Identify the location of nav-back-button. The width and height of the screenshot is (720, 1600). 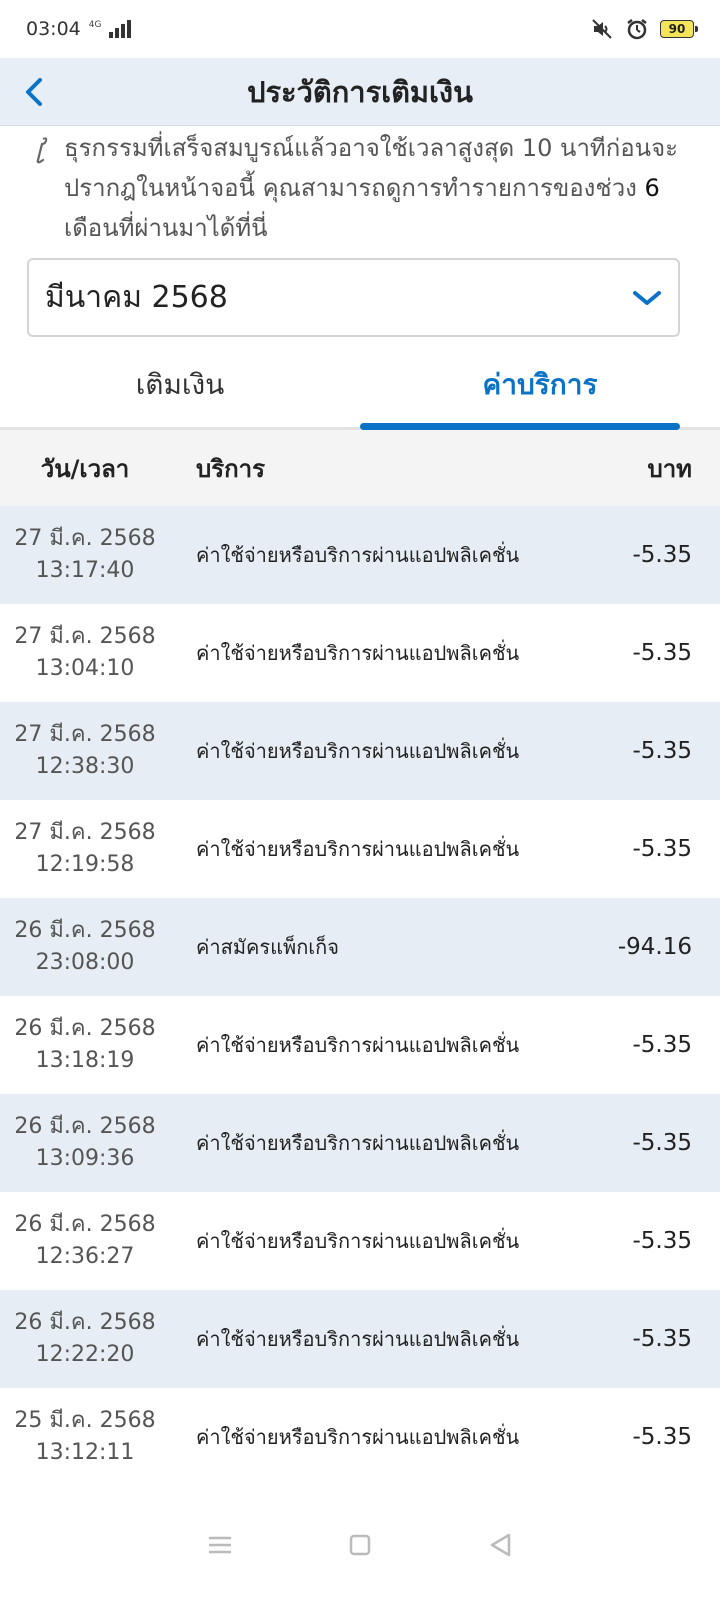
(500, 1545).